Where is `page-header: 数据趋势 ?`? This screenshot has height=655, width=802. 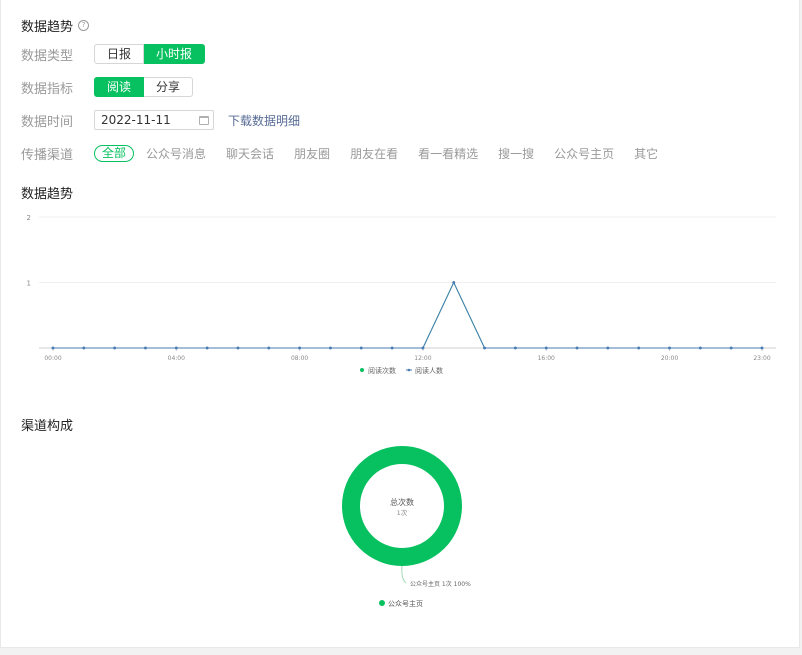
page-header: 数据趋势 ? is located at coordinates (55, 25).